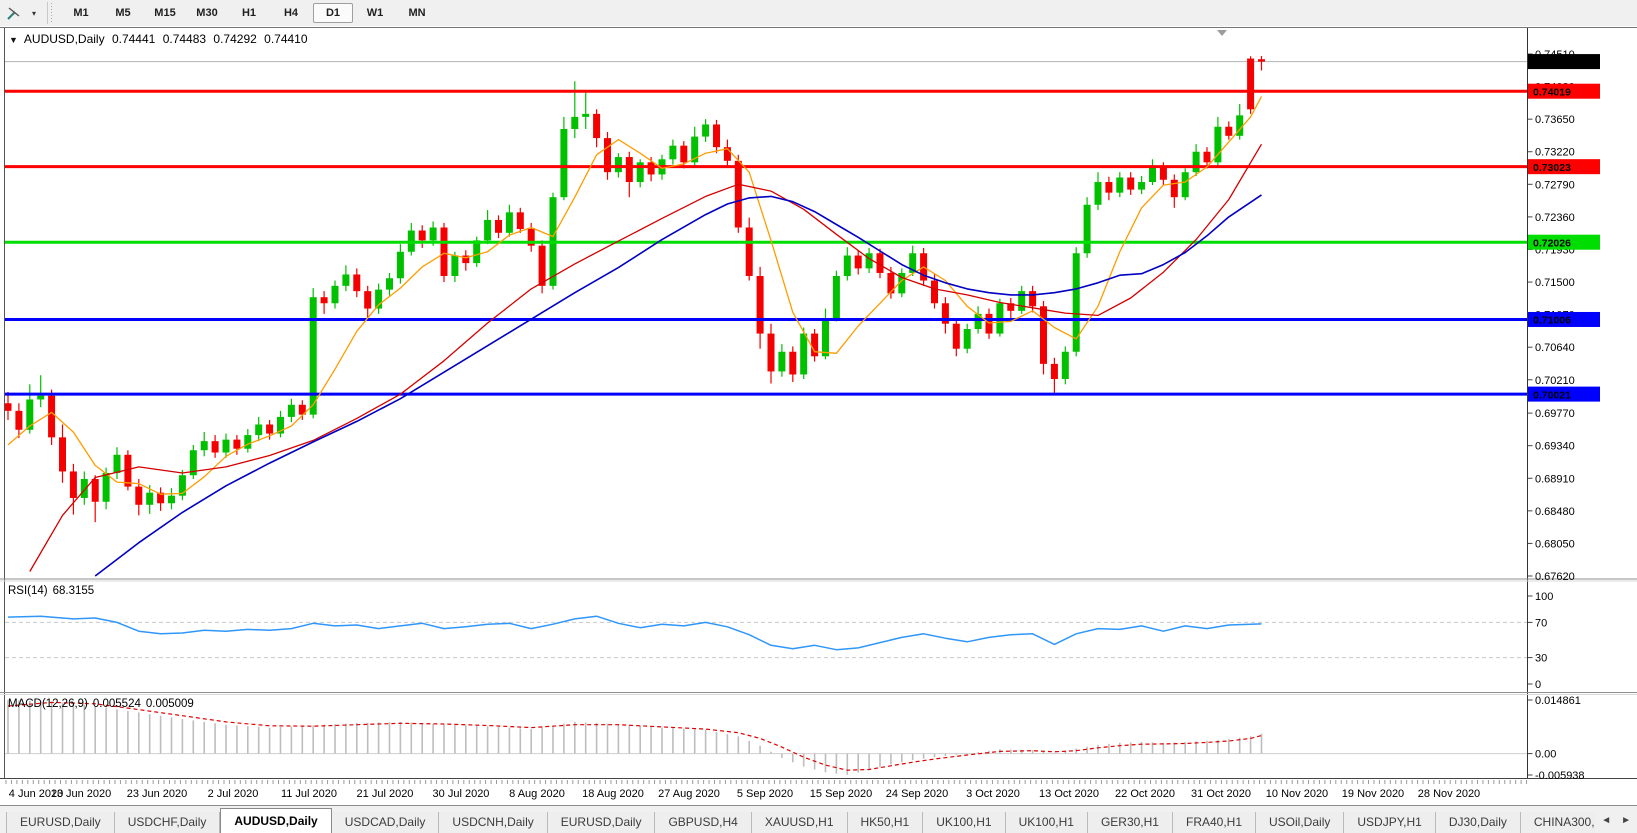 Image resolution: width=1637 pixels, height=833 pixels. What do you see at coordinates (1558, 822) in the screenshot?
I see `tab-china300-h1: CHINA300,H1` at bounding box center [1558, 822].